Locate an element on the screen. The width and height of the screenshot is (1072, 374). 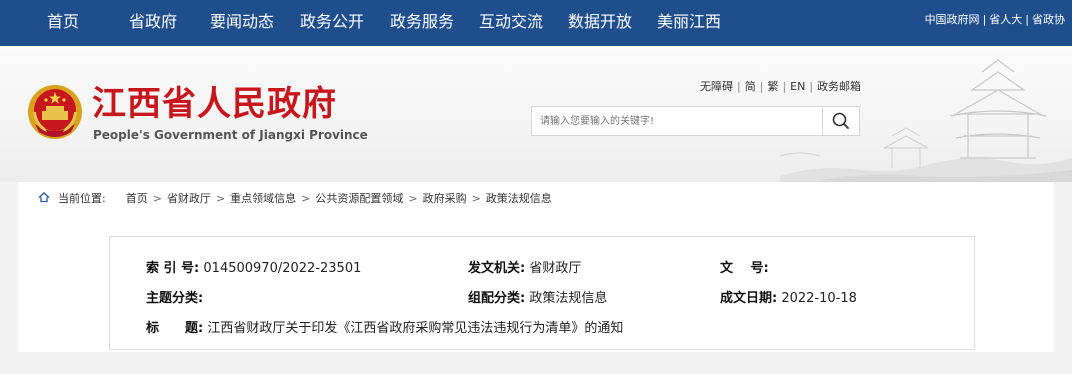
search-input is located at coordinates (680, 121).